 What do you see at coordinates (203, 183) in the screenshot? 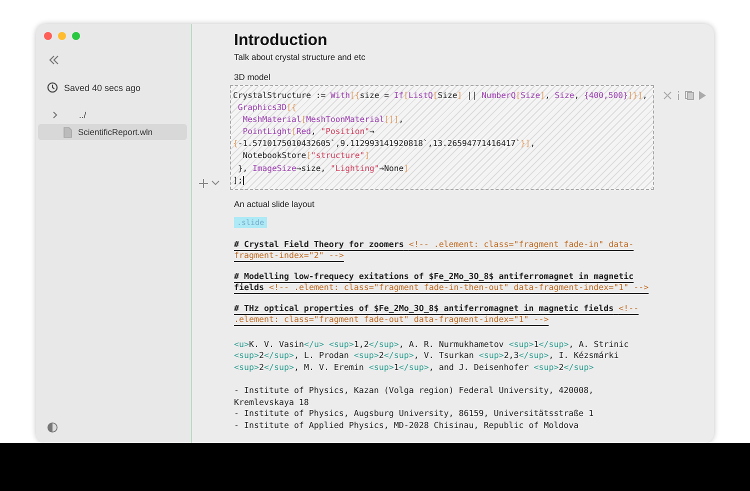
I see `add-cell-icon` at bounding box center [203, 183].